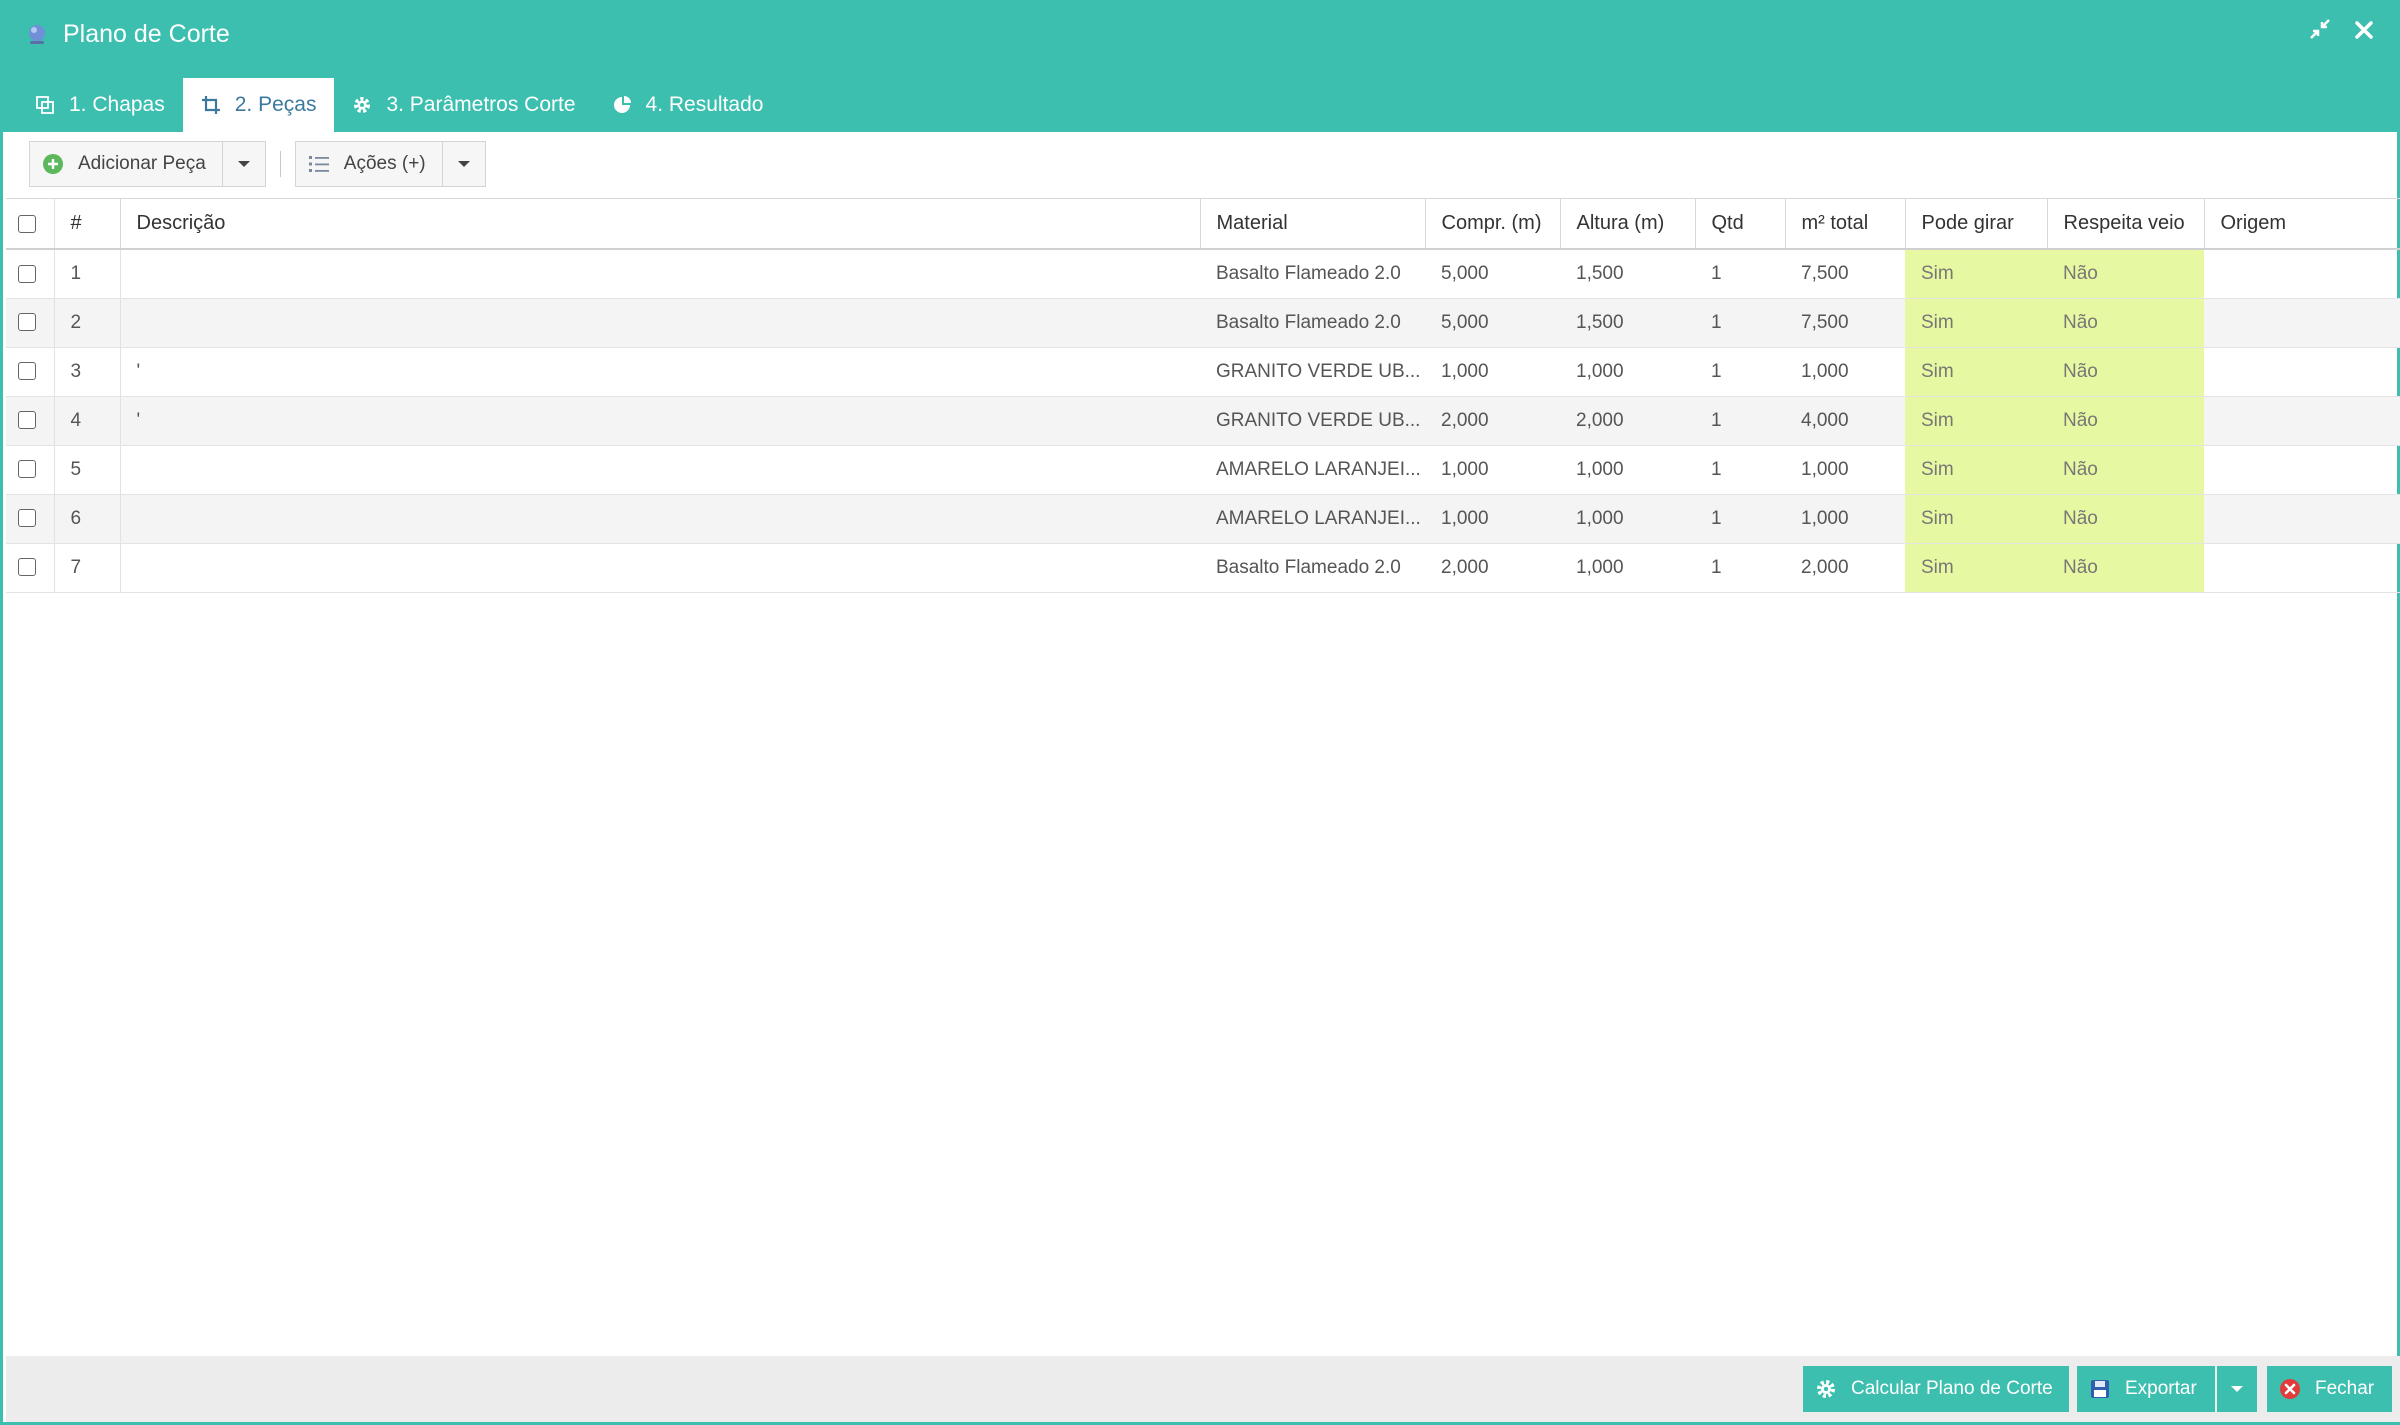 The width and height of the screenshot is (2400, 1425). Describe the element at coordinates (1845, 224) in the screenshot. I see `column-header: m² total` at that location.